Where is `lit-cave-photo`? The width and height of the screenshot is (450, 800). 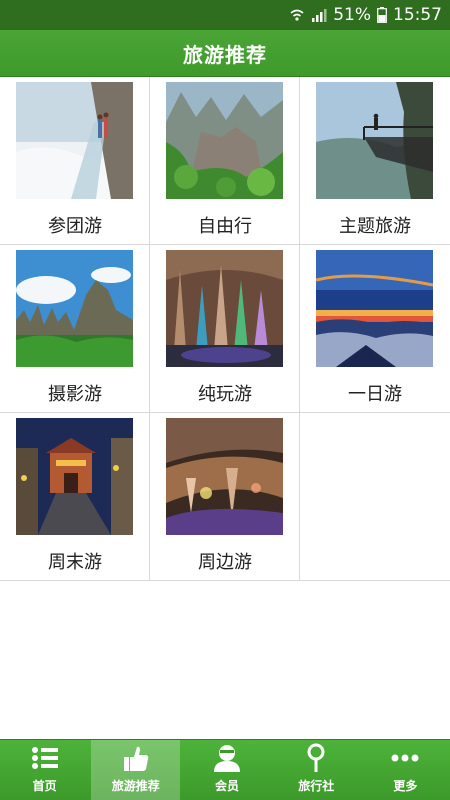
lit-cave-photo is located at coordinates (224, 476).